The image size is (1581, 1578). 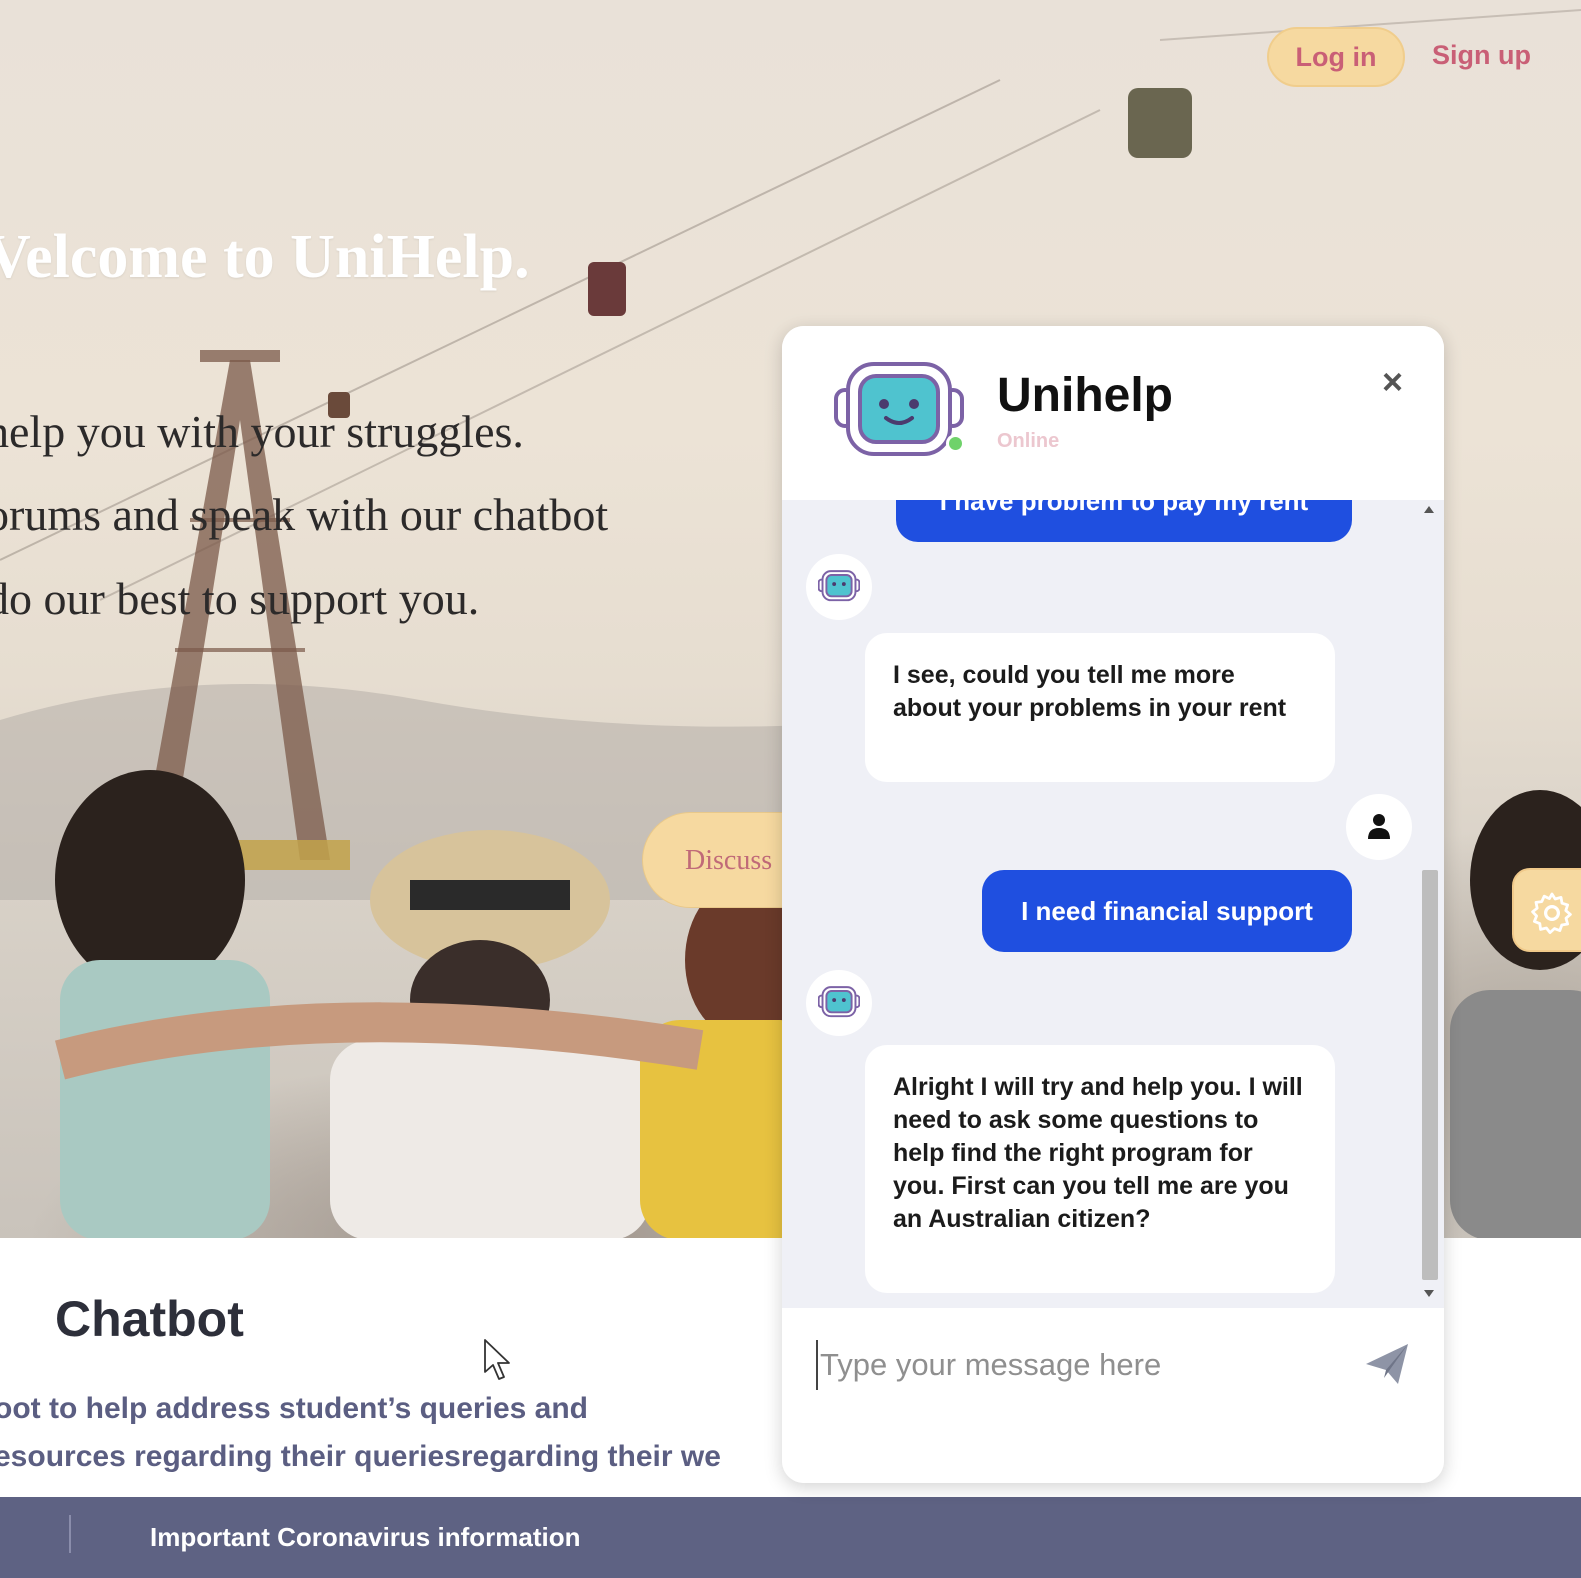 What do you see at coordinates (1481, 55) in the screenshot?
I see `signup-link: Sign up` at bounding box center [1481, 55].